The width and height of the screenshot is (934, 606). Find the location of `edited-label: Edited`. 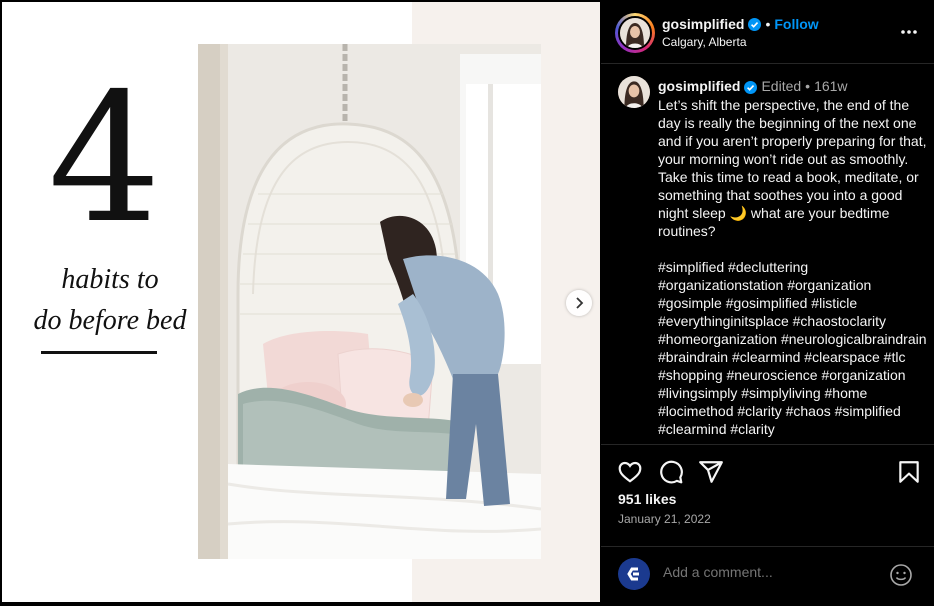

edited-label: Edited is located at coordinates (781, 86).